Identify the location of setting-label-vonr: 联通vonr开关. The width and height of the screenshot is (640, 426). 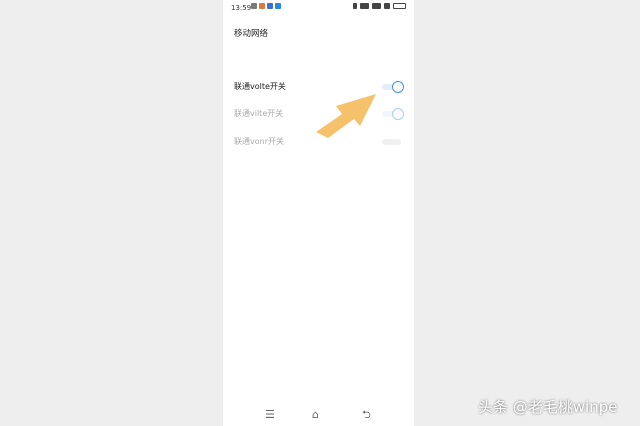
(259, 141).